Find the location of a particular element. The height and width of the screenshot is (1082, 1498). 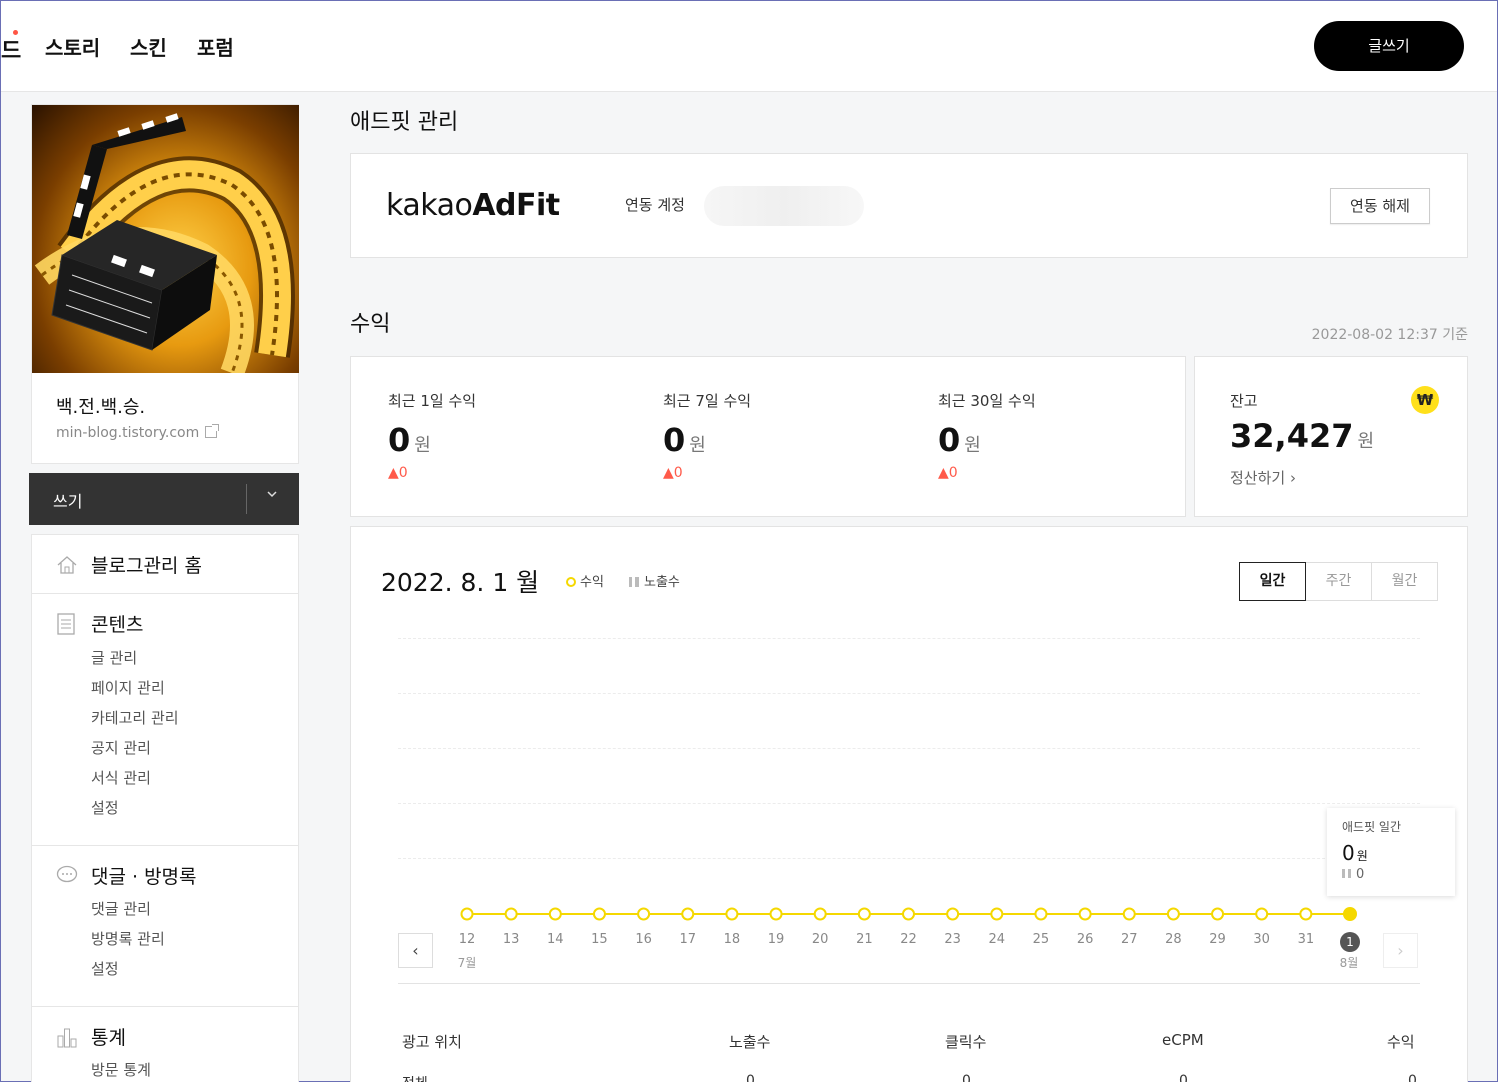

blog-profile-card: 백.전.백.승. min-blog.tistory.com is located at coordinates (165, 284).